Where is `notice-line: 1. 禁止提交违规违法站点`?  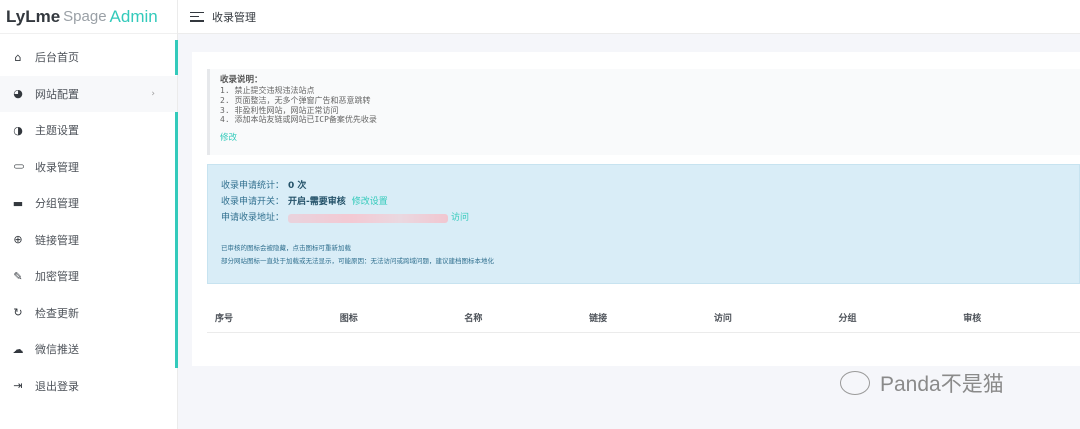
notice-line: 1. 禁止提交违规违法站点 is located at coordinates (267, 90).